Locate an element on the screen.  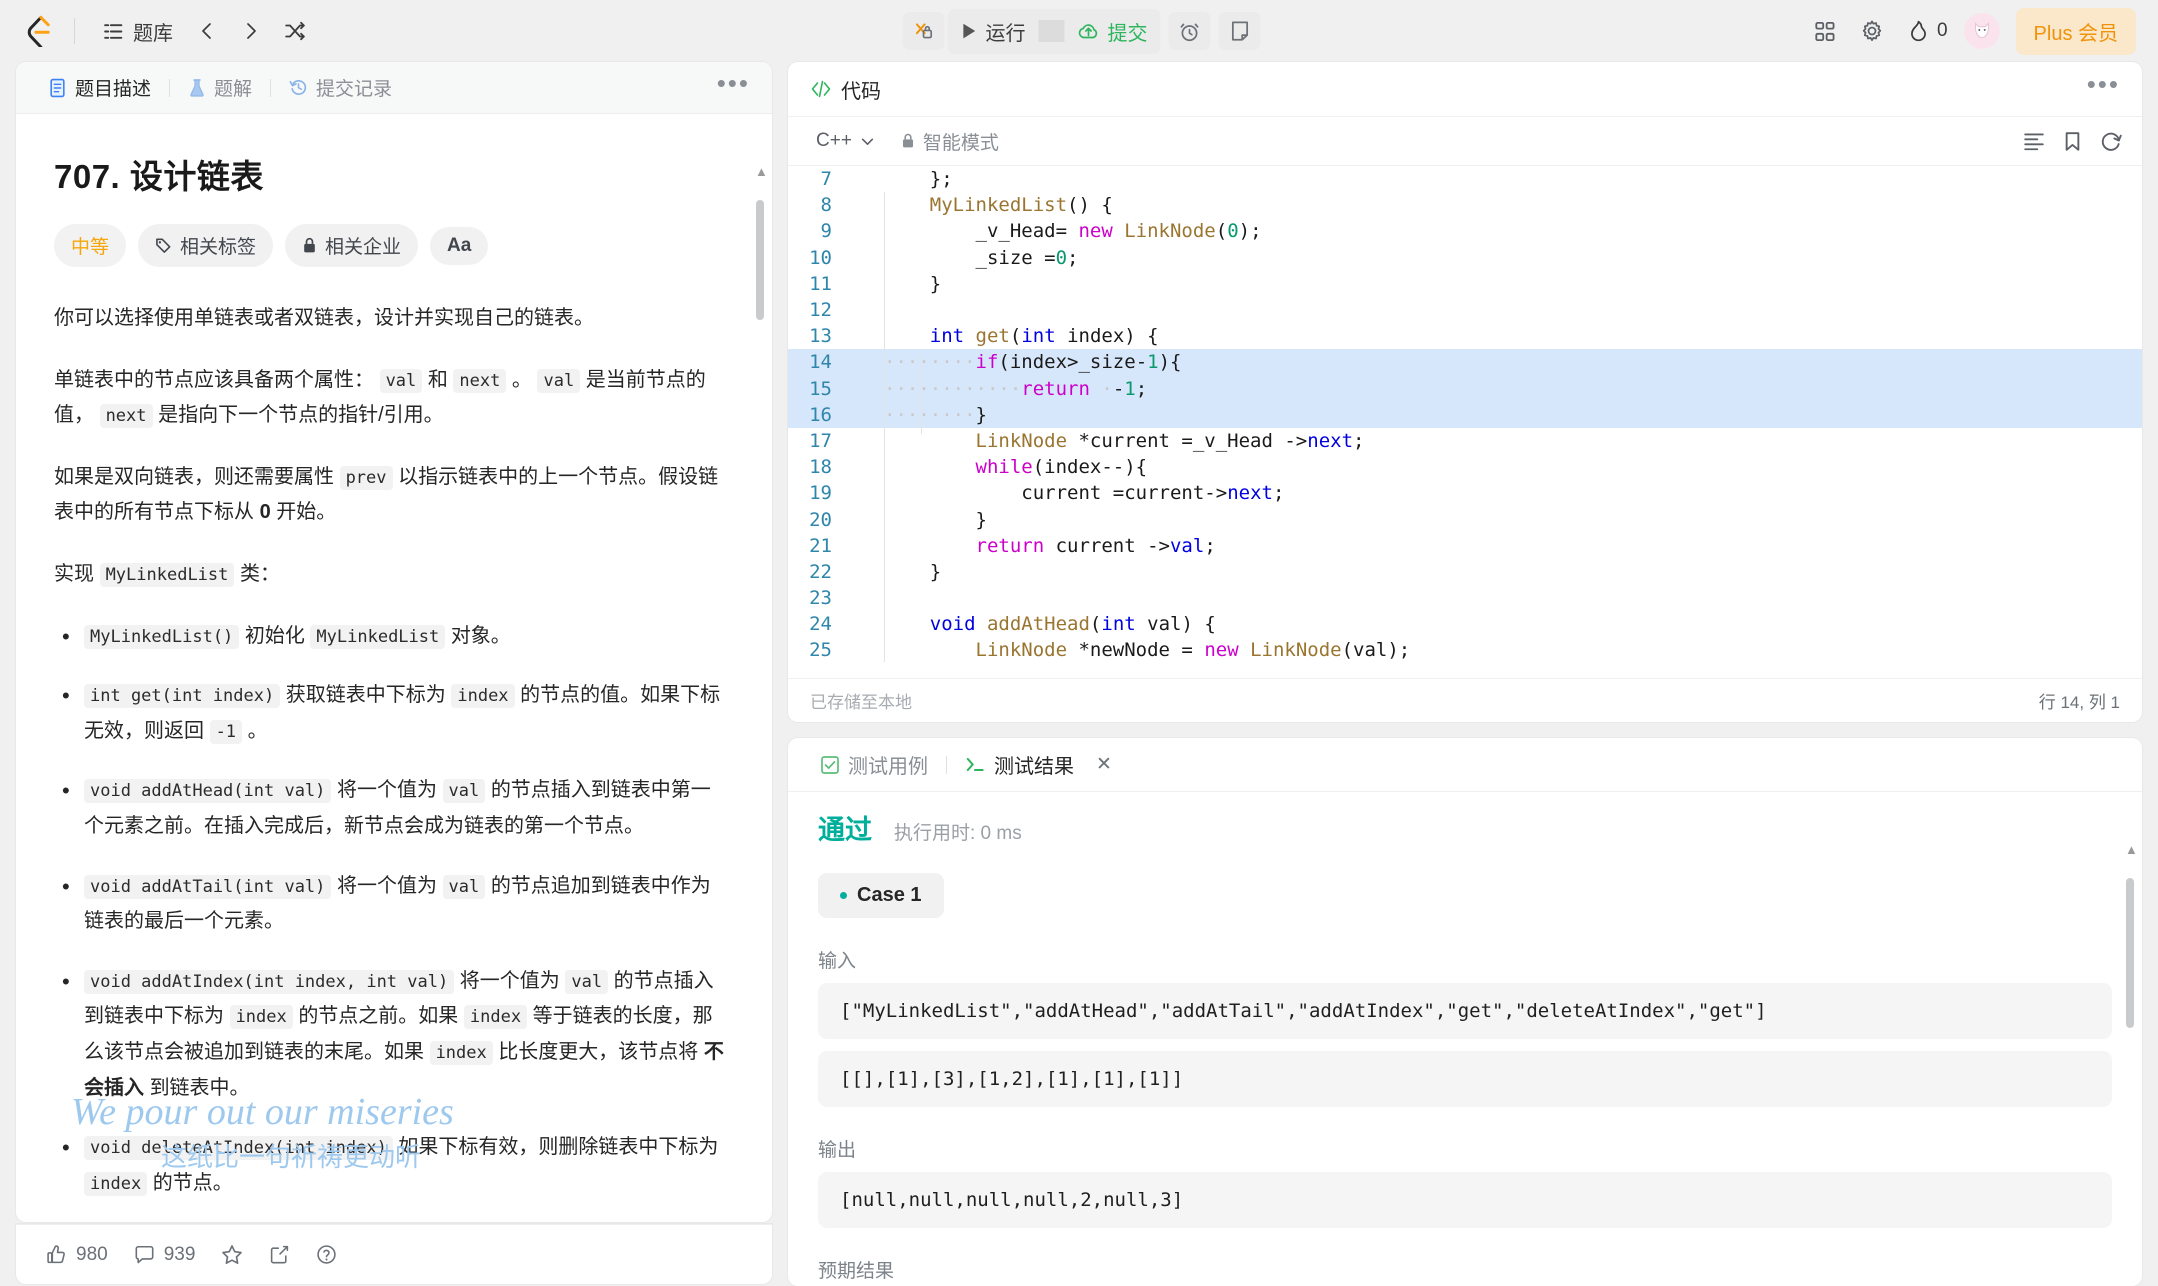
tab-test-result: 测试结果 is located at coordinates (1019, 764).